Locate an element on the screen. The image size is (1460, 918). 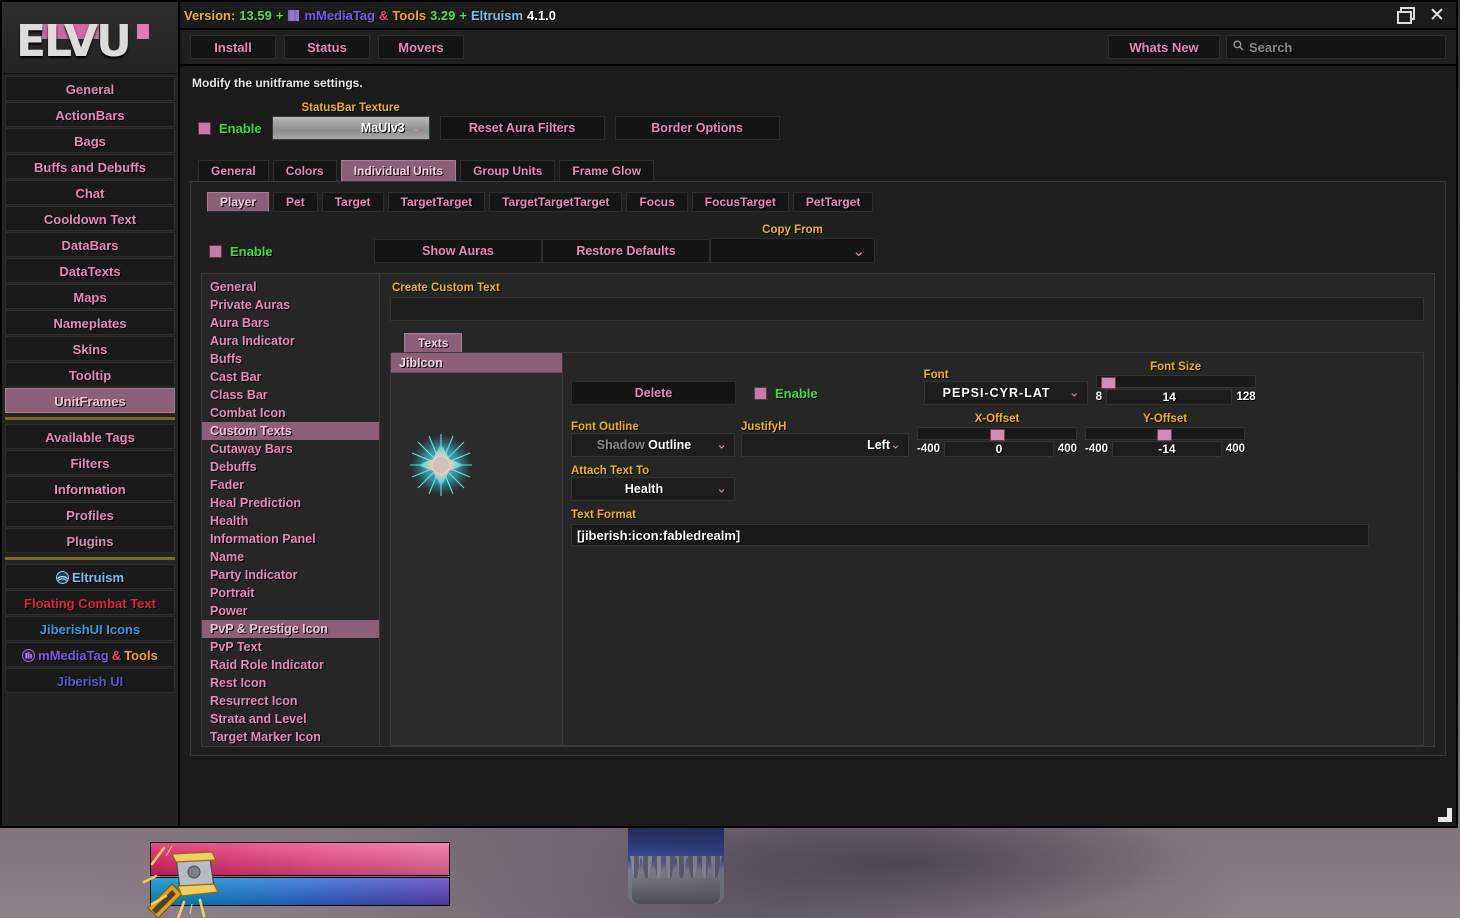
unitframe-enable-toggle: Enable is located at coordinates (230, 130).